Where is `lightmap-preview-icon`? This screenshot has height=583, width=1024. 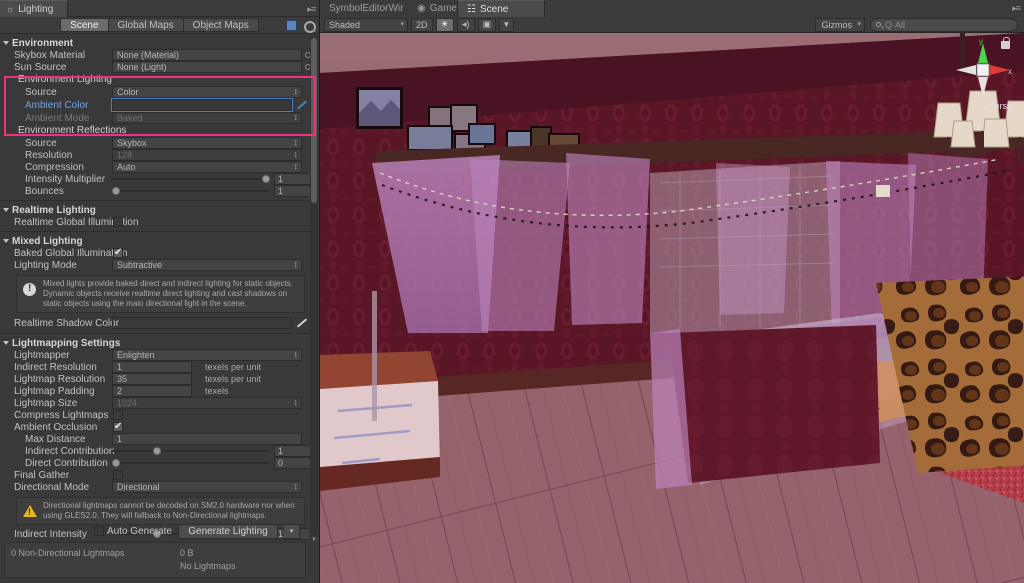 lightmap-preview-icon is located at coordinates (291, 25).